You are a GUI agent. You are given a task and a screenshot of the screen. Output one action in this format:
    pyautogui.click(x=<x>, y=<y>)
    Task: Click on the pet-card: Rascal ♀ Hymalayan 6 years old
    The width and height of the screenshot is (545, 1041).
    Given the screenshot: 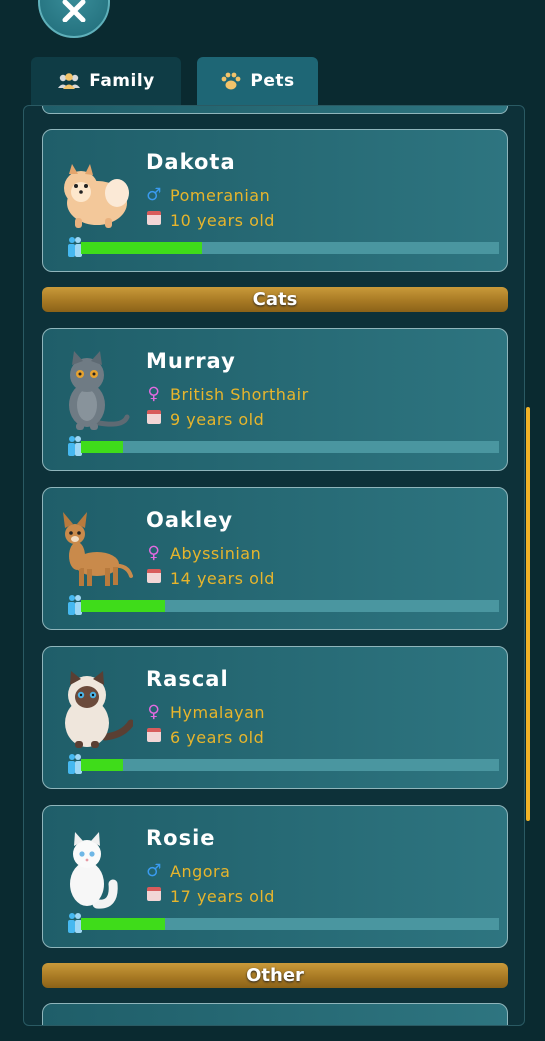 What is the action you would take?
    pyautogui.click(x=275, y=717)
    